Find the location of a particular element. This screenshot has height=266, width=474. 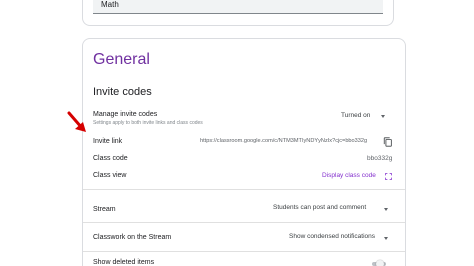

subject-card: Math is located at coordinates (238, 13).